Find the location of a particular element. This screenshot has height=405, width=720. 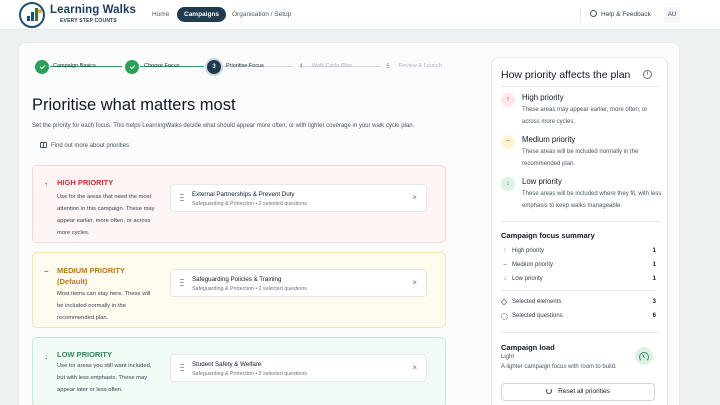

help-icon is located at coordinates (593, 13).